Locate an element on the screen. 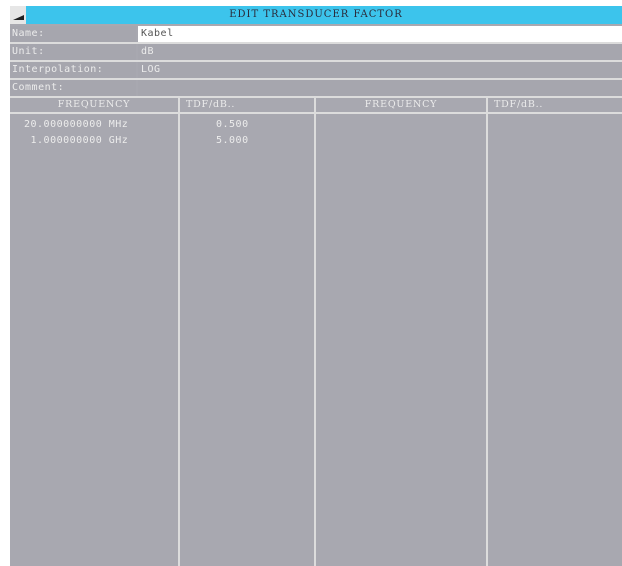 The width and height of the screenshot is (622, 566). name-field: Kabel is located at coordinates (380, 34).